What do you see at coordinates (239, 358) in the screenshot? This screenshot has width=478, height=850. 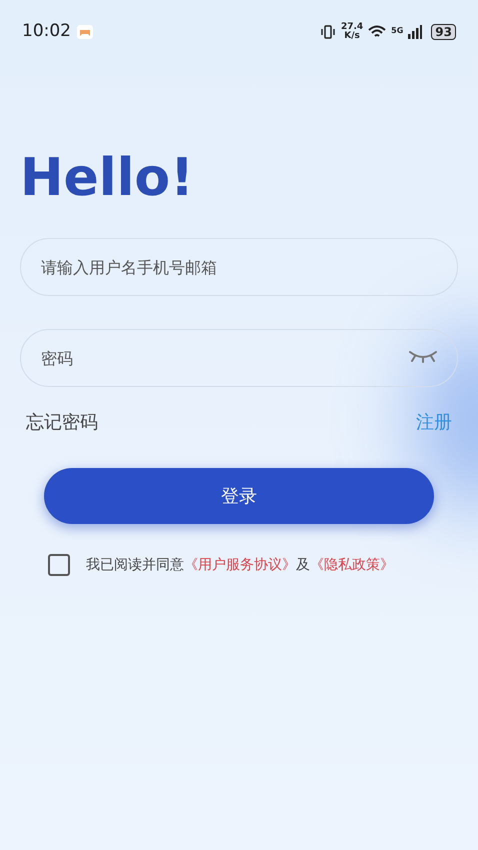 I see `password-input-field: 密码` at bounding box center [239, 358].